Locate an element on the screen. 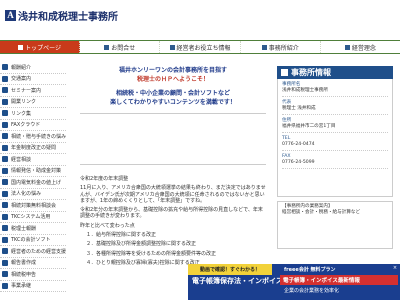  ad-badge: 動画で確認！すぐわかる！ is located at coordinates (230, 269).